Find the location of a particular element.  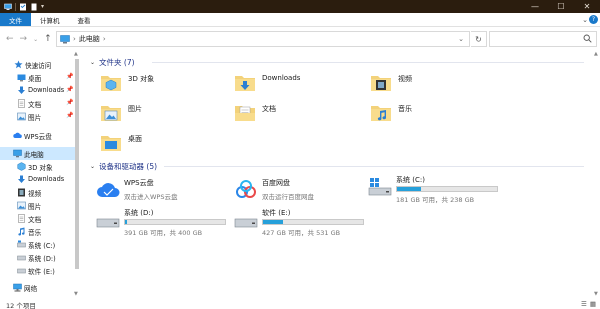

device-name: 百度网盘 is located at coordinates (276, 183).